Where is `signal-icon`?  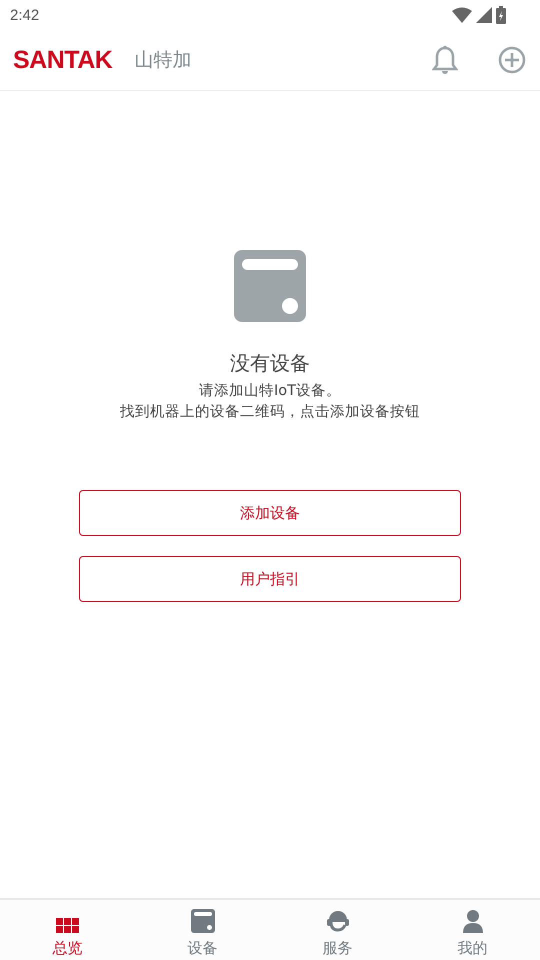
signal-icon is located at coordinates (484, 15).